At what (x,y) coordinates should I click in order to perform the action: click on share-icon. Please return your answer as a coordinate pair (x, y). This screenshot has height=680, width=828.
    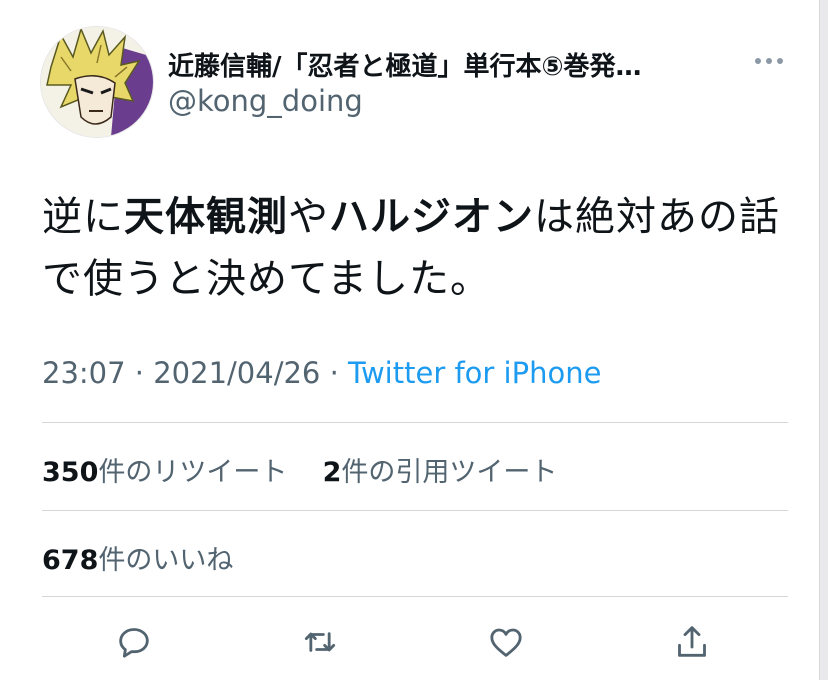
    Looking at the image, I should click on (692, 642).